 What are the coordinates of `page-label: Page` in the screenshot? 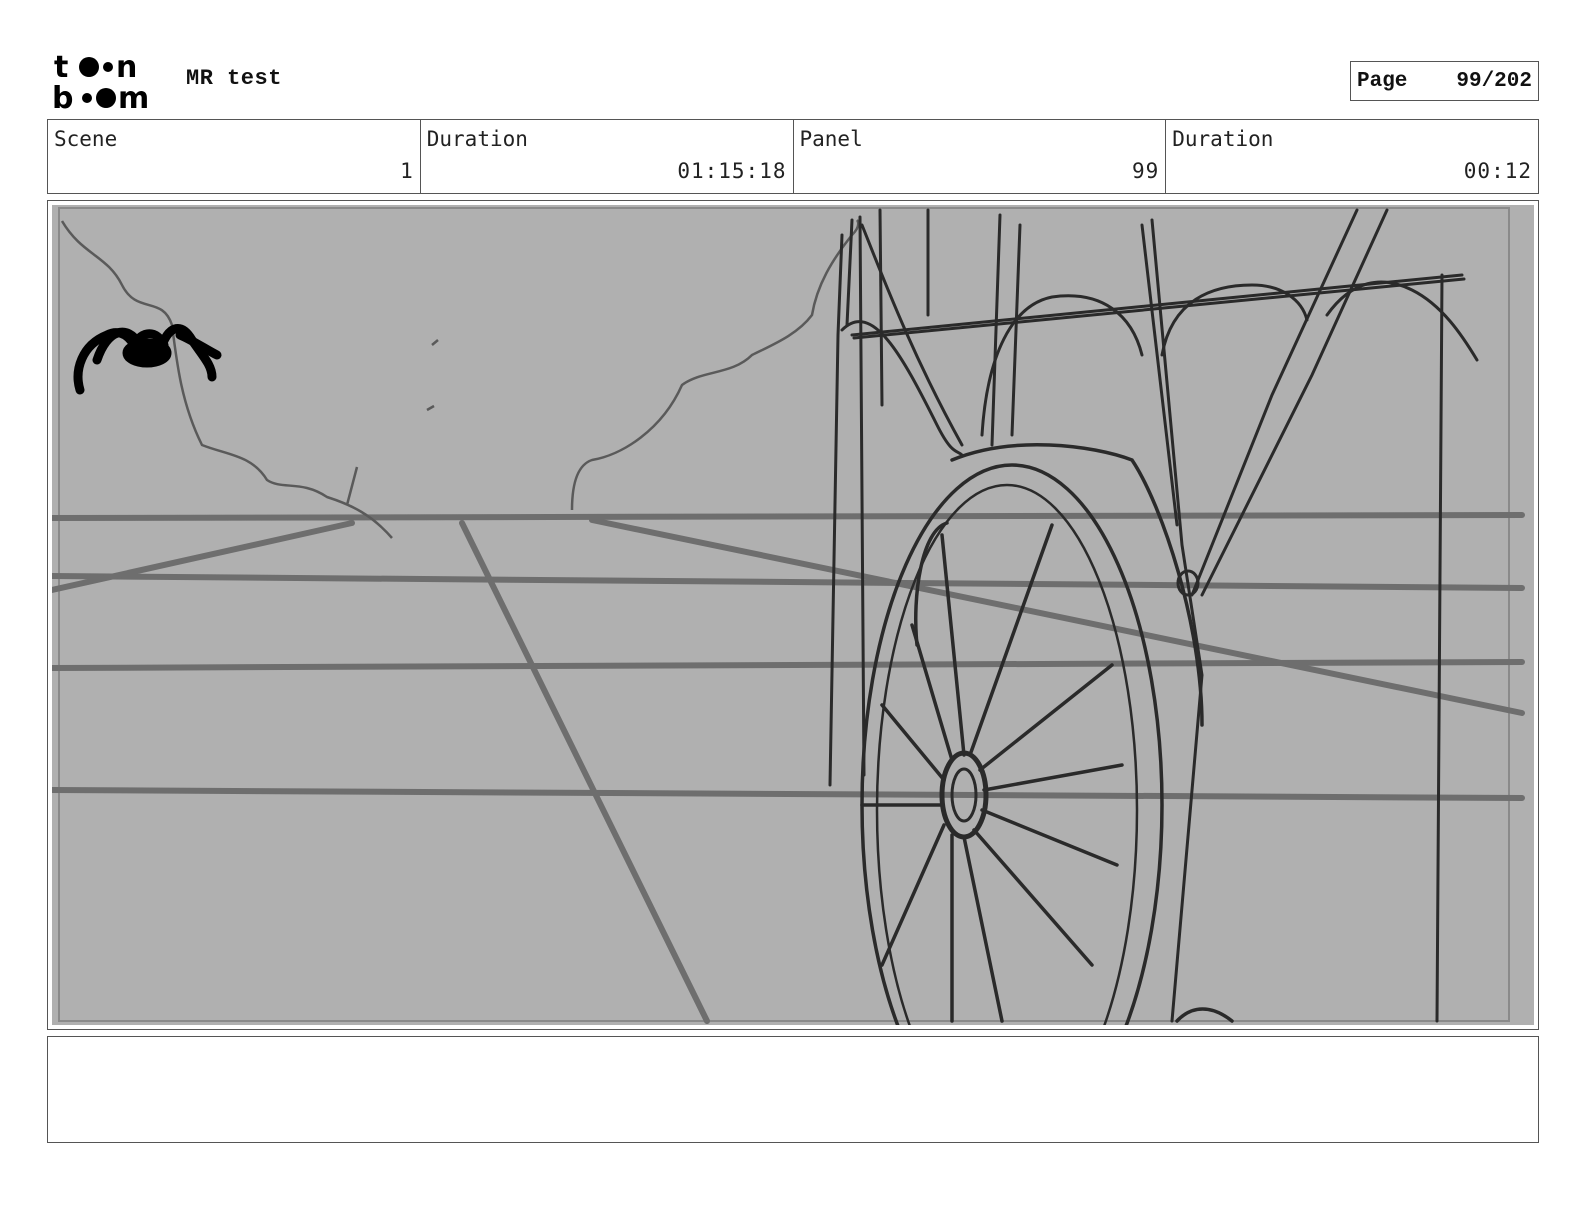 It's located at (1382, 81).